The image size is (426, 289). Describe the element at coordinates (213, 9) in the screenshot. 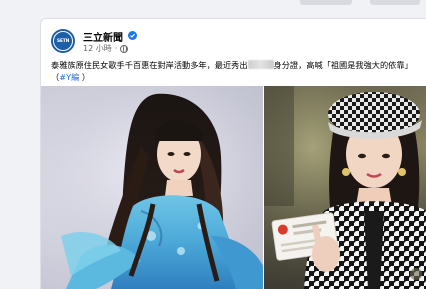

I see `top-bar` at that location.